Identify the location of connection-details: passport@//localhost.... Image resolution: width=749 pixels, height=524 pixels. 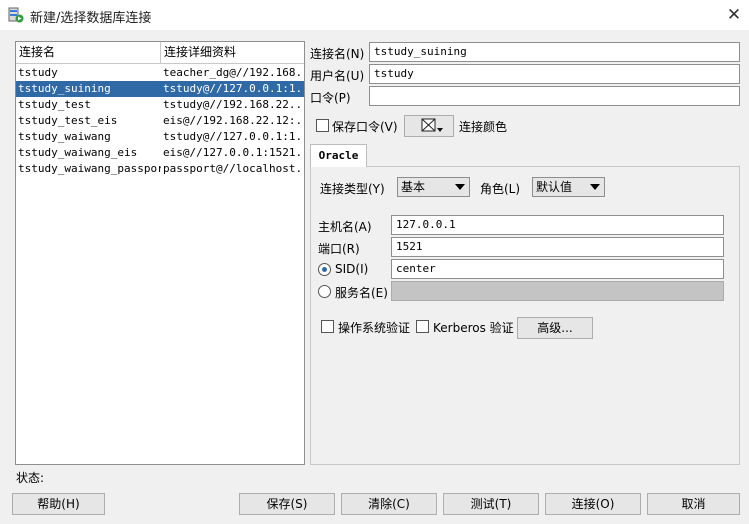
(233, 168).